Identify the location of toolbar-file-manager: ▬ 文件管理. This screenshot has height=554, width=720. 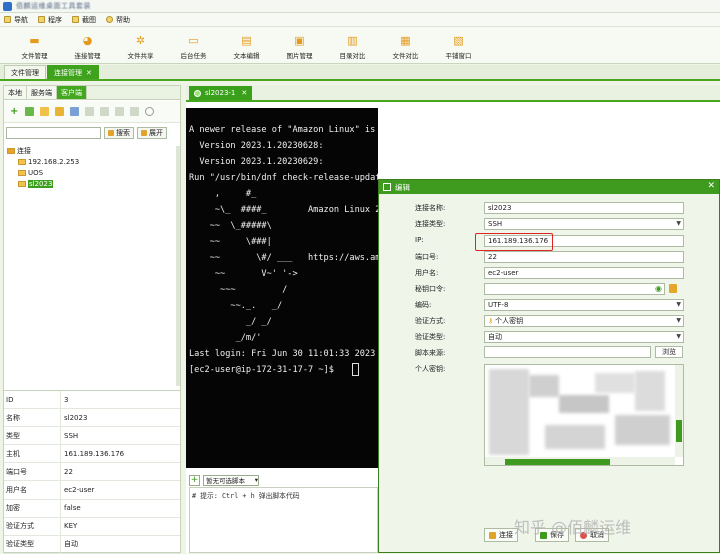
(34, 45).